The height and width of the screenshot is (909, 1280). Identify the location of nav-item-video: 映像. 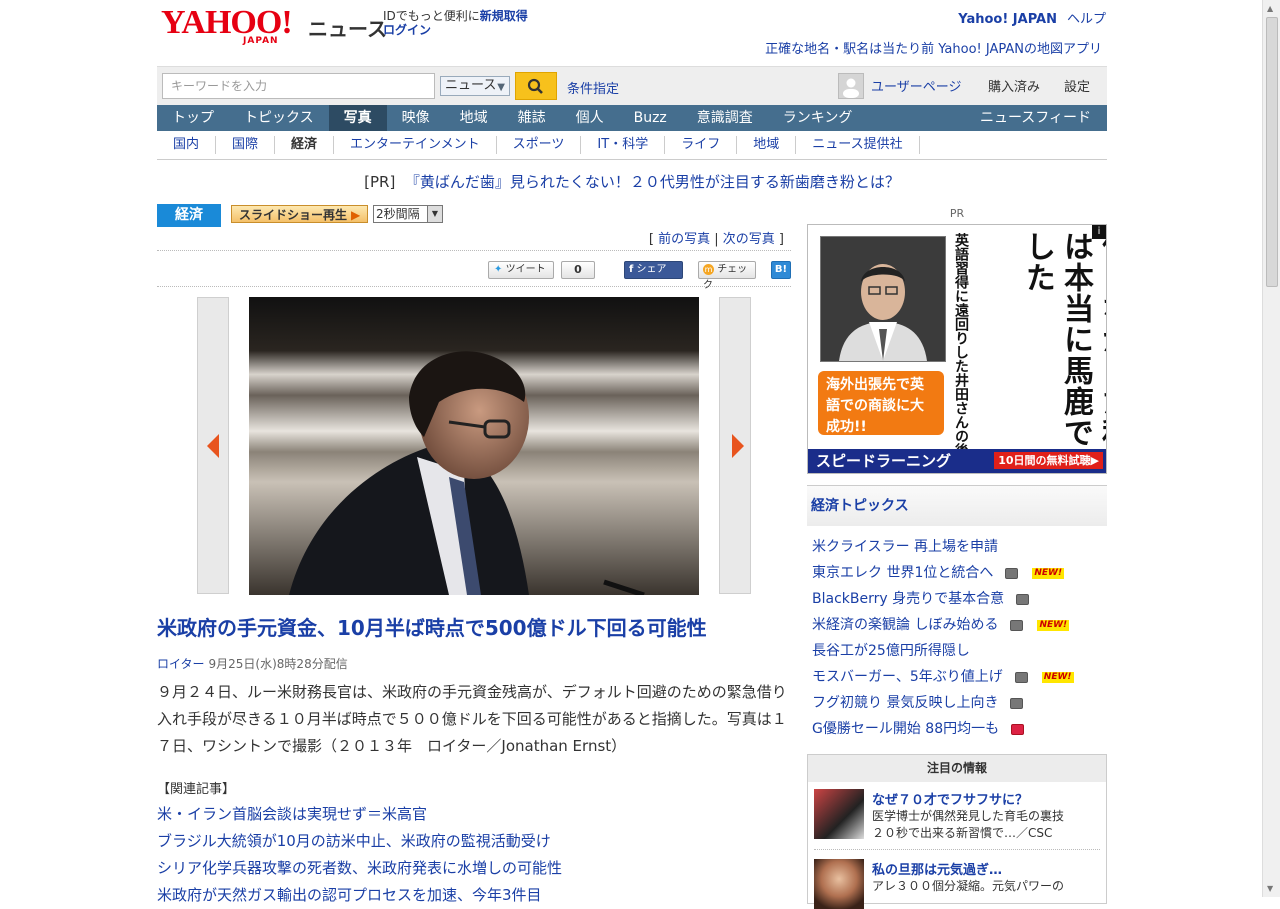
(416, 118).